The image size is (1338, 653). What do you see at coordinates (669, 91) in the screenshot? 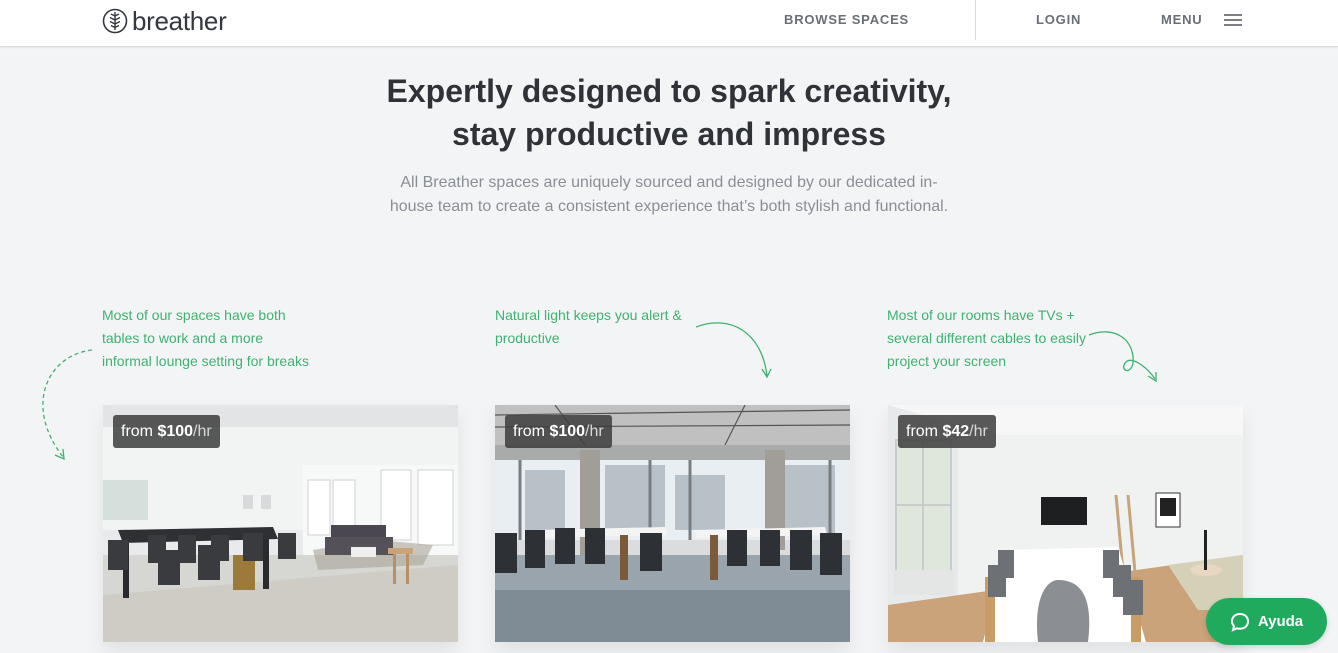
I see `headline-line-1: Expertly designed to spark creativity,` at bounding box center [669, 91].